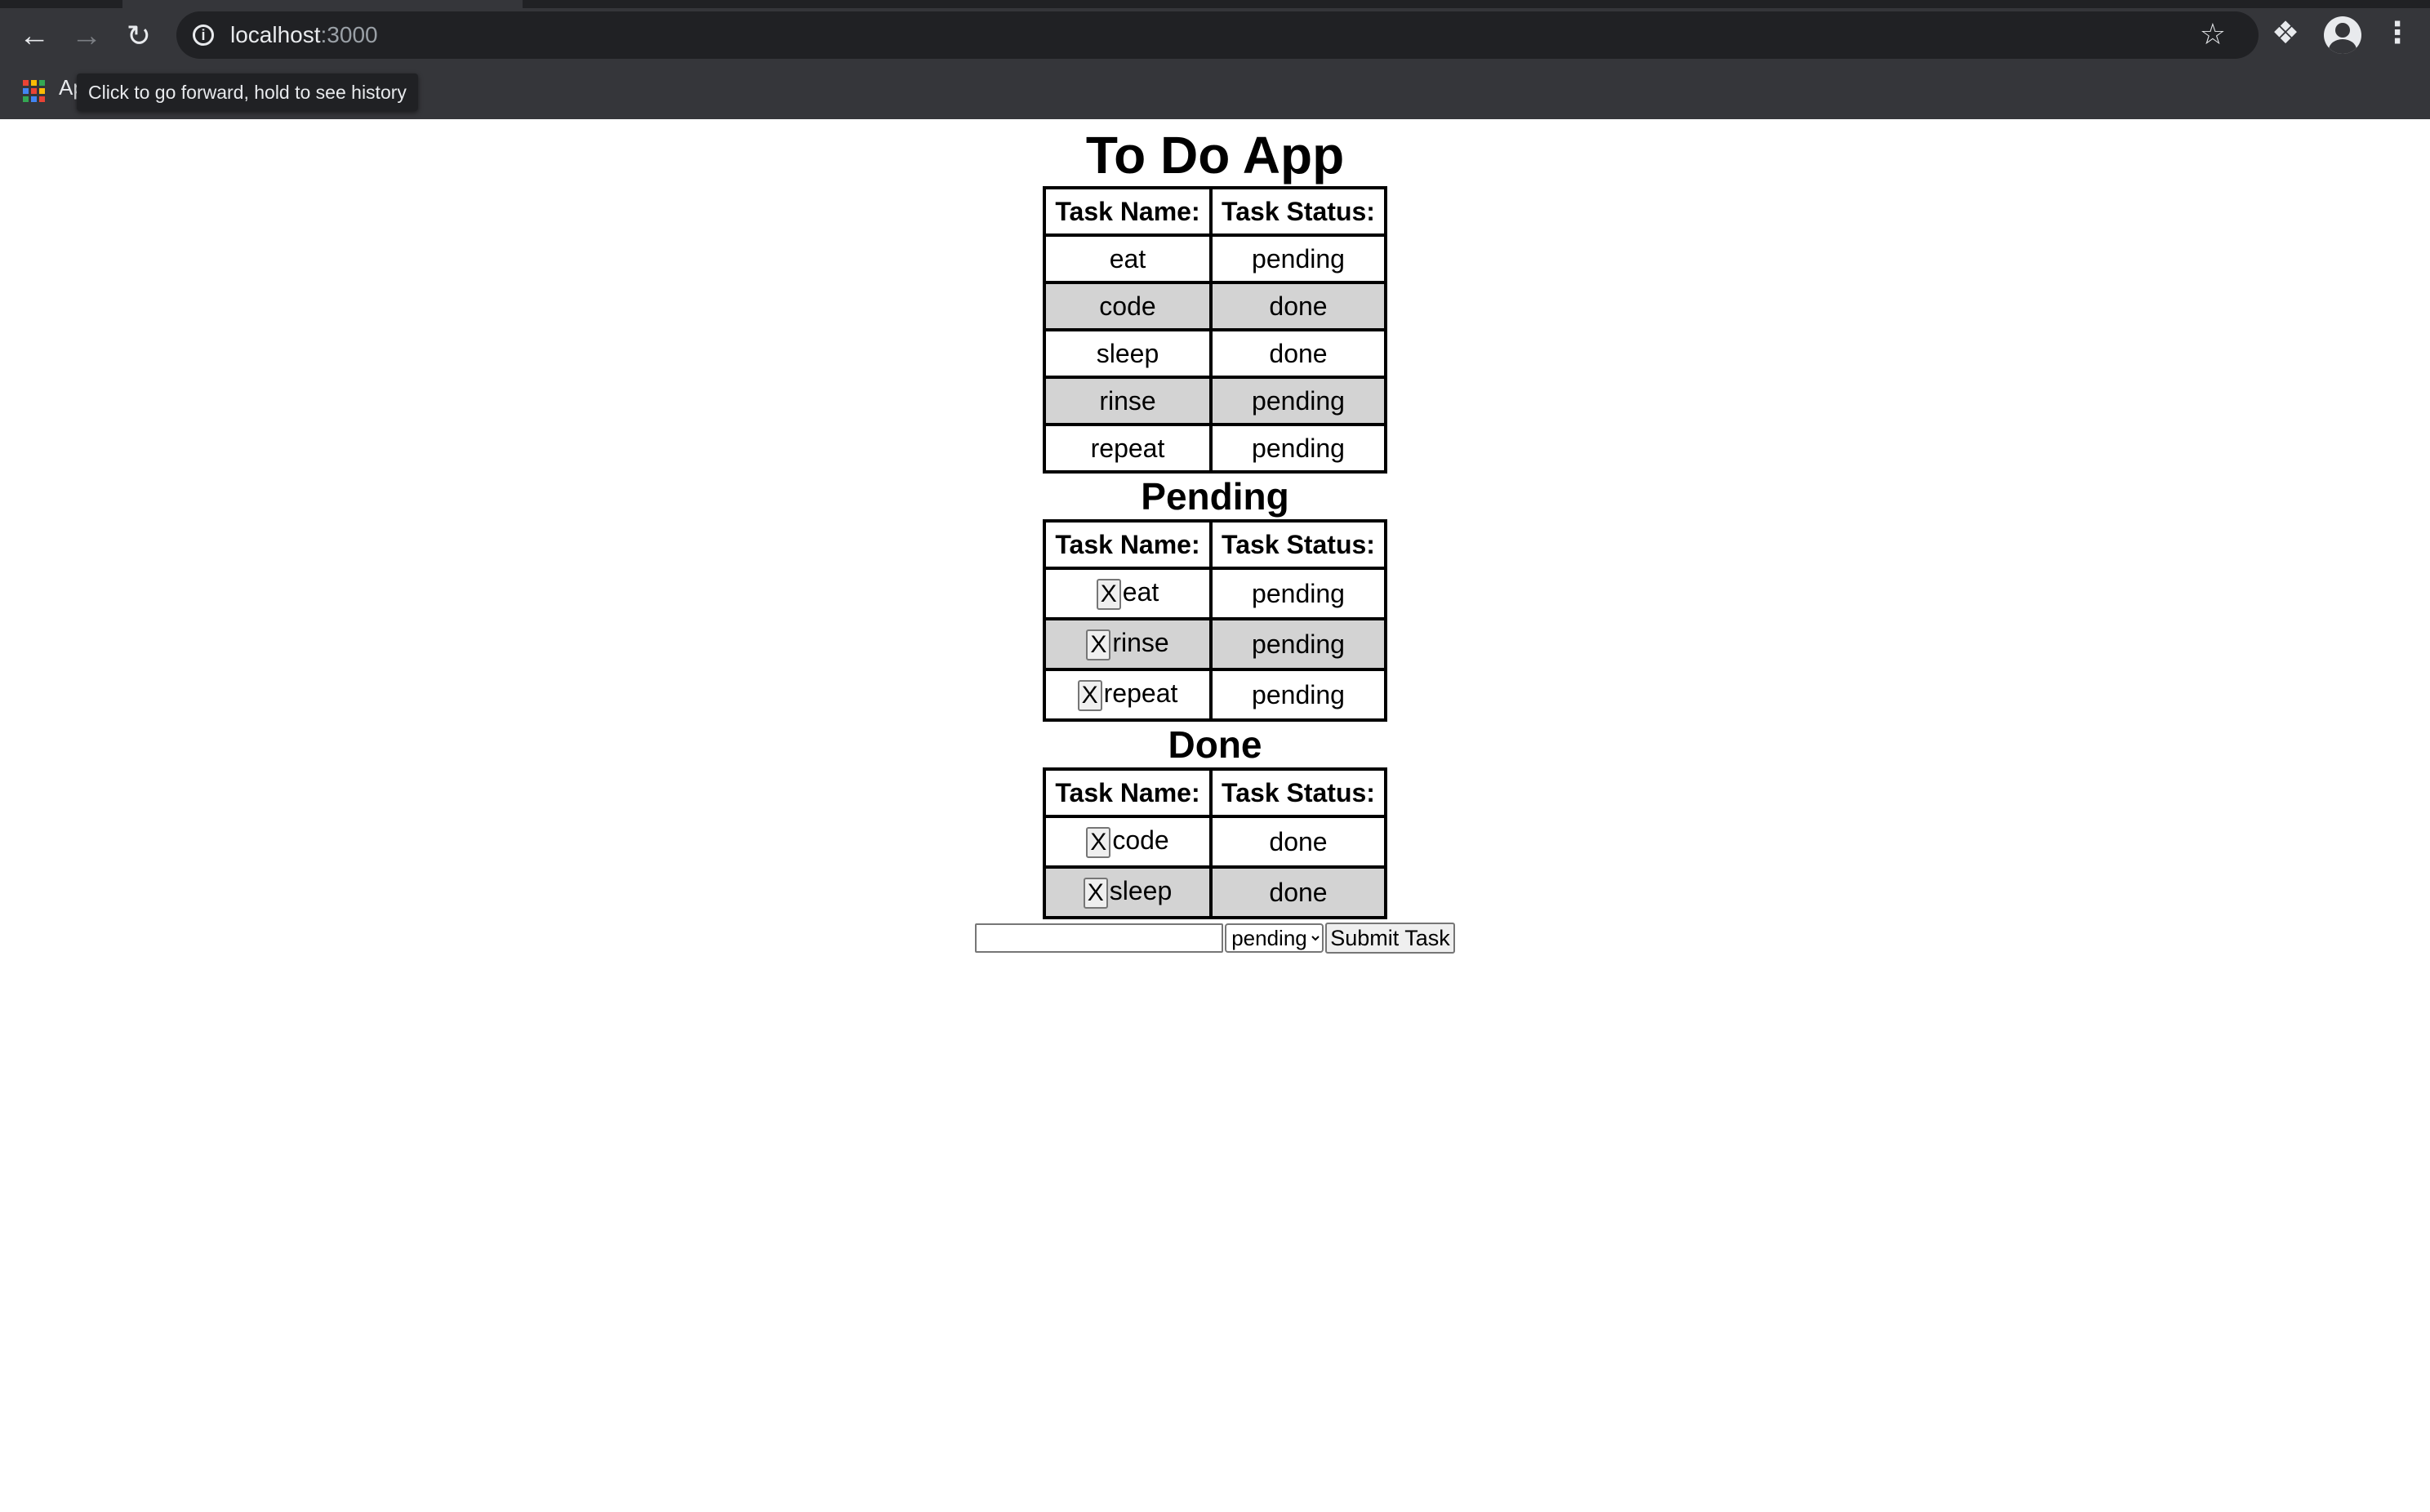 Image resolution: width=2430 pixels, height=1512 pixels. I want to click on table-row: Xrinse pending, so click(1215, 644).